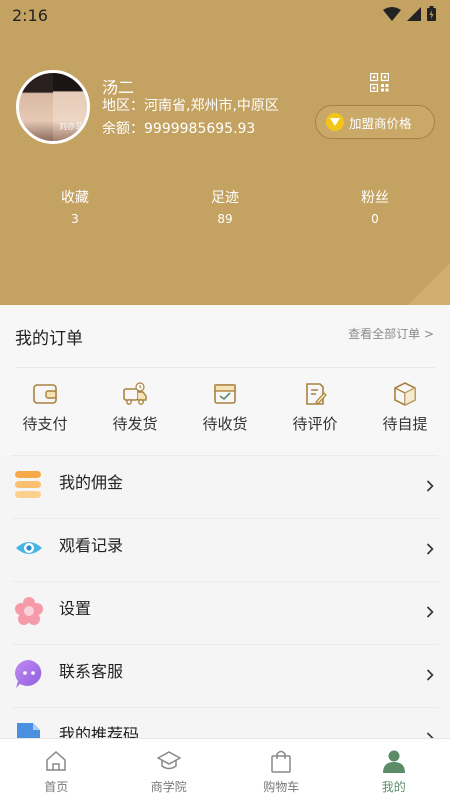 The height and width of the screenshot is (800, 450). What do you see at coordinates (281, 761) in the screenshot?
I see `shopping-bag-icon` at bounding box center [281, 761].